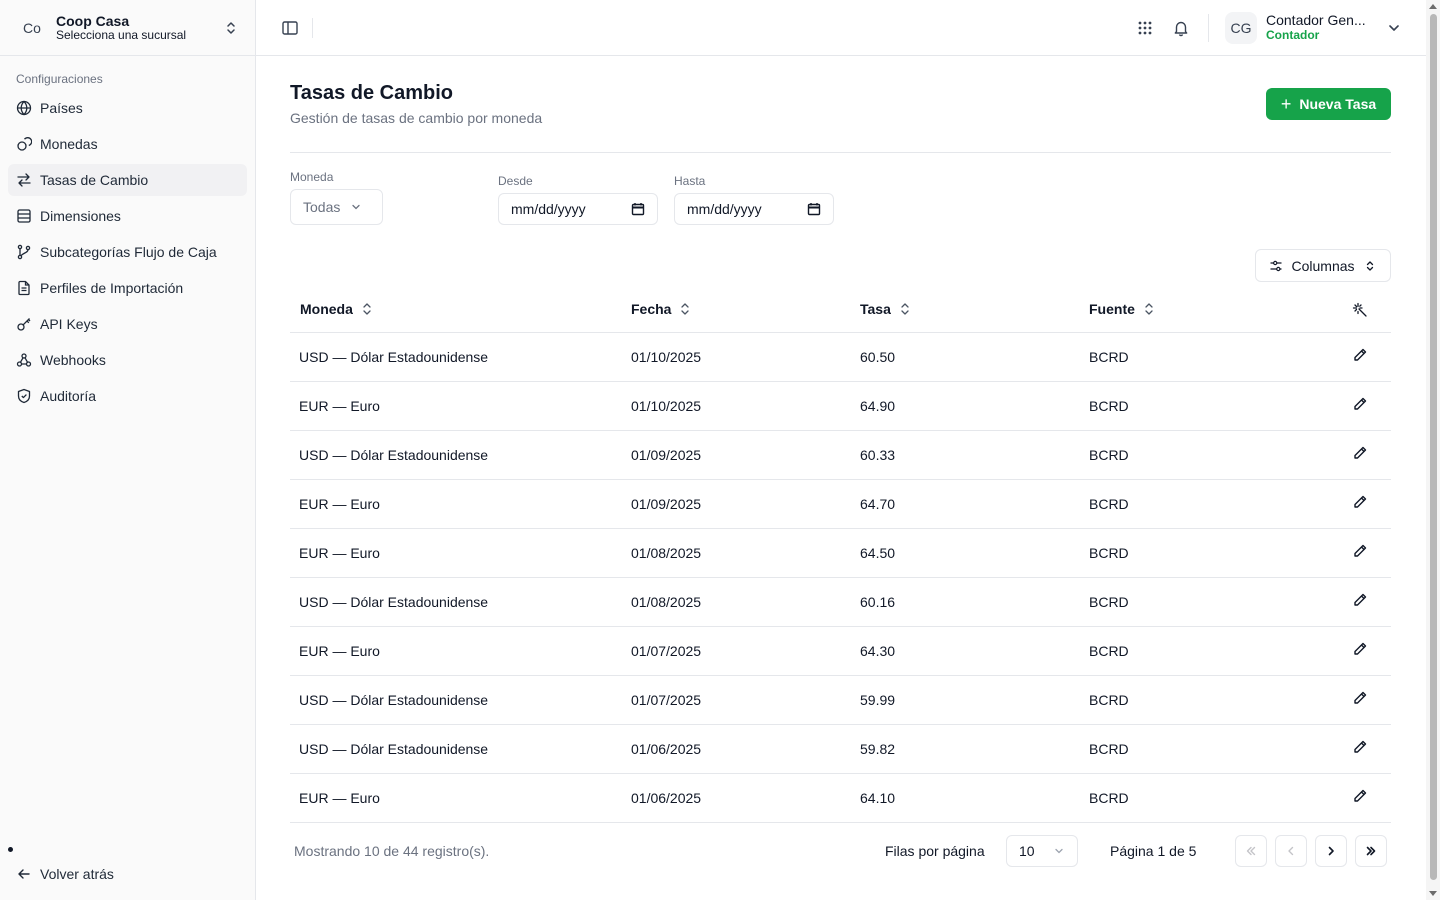 The width and height of the screenshot is (1440, 900). Describe the element at coordinates (1241, 27) in the screenshot. I see `user-avatar: CG` at that location.